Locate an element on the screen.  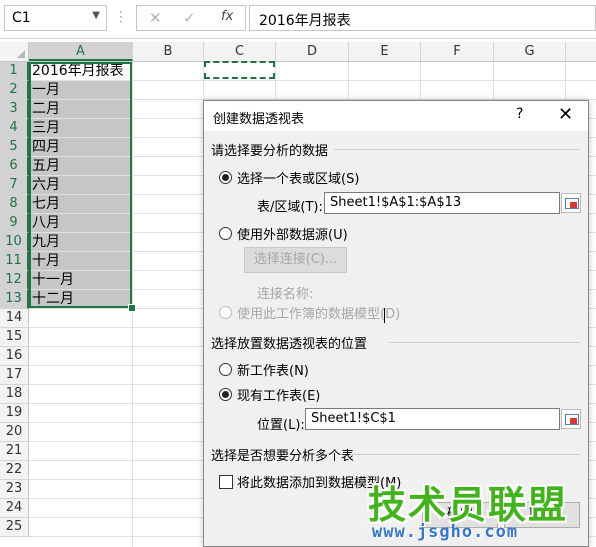
insert-function-icon: fx is located at coordinates (227, 16).